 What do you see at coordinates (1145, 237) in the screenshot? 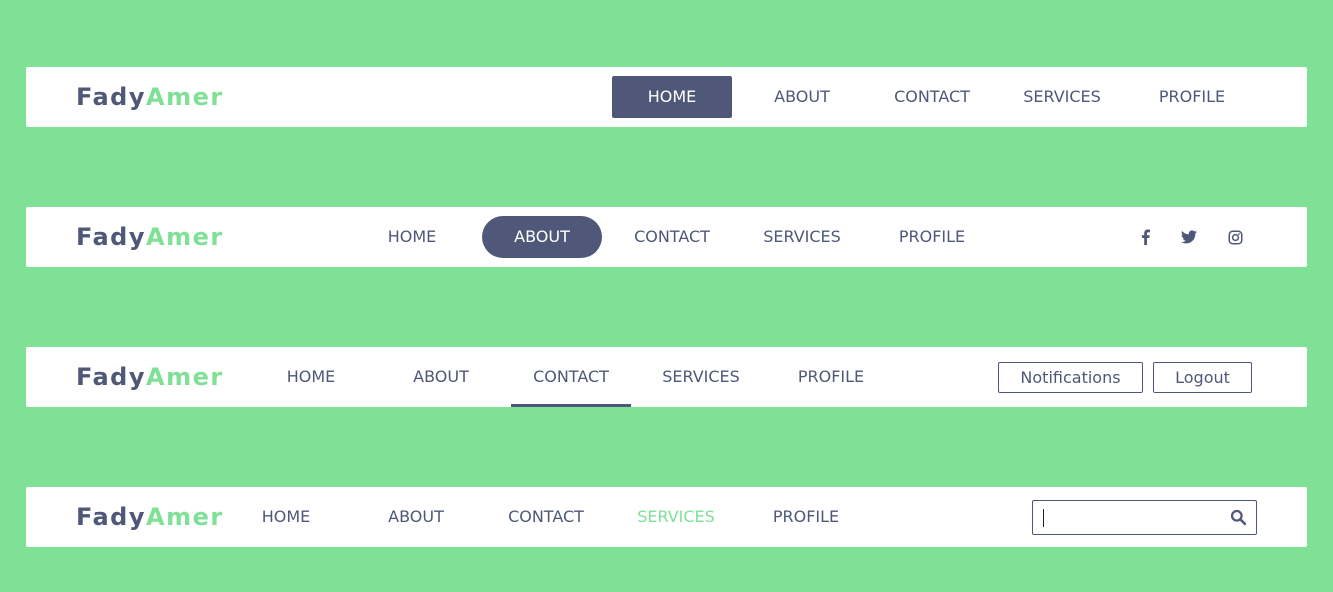
I see `facebook-icon` at bounding box center [1145, 237].